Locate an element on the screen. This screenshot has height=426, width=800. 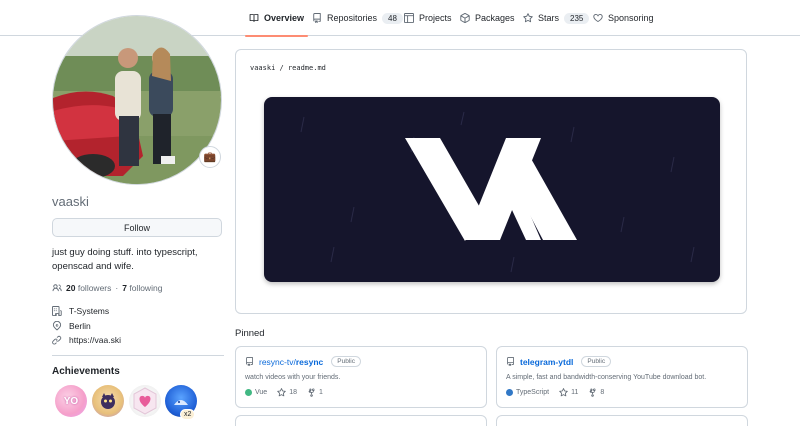
stars-count: 11 is located at coordinates (575, 392).